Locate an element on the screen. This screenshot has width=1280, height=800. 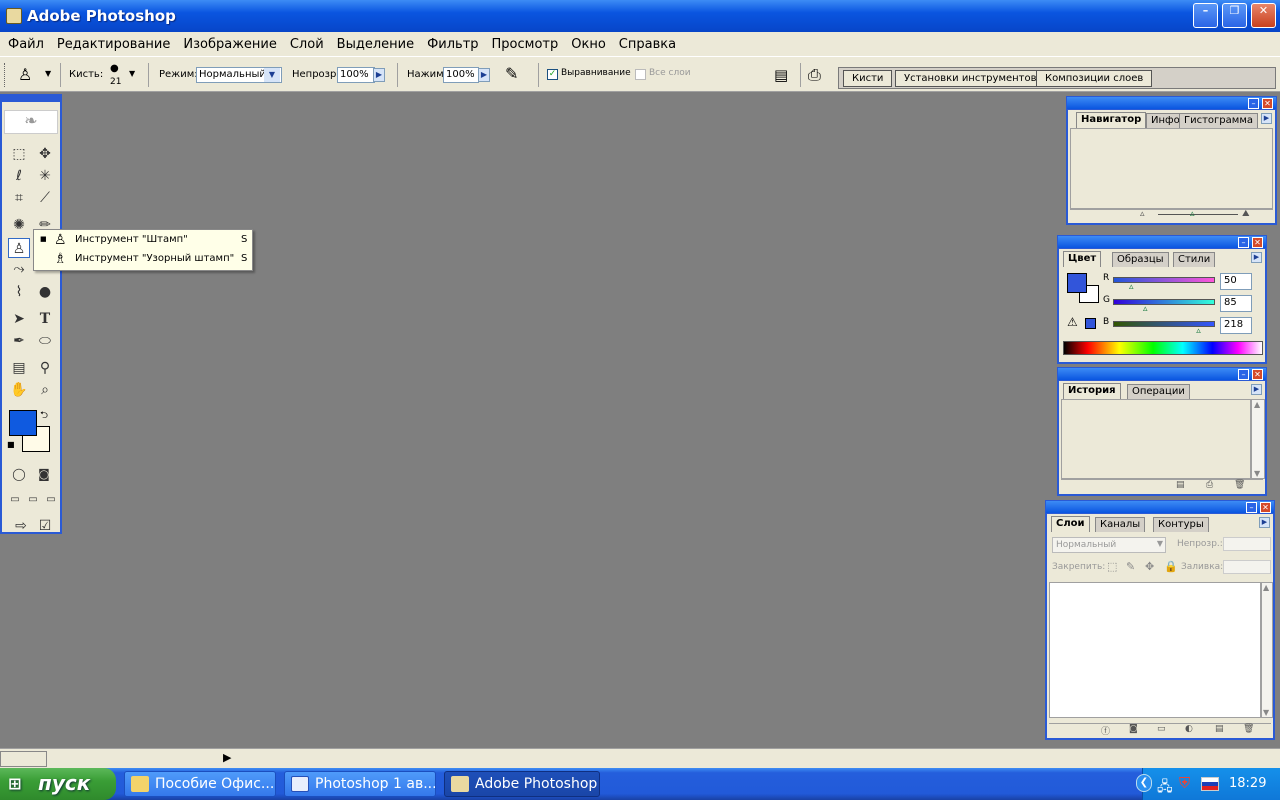
marquee-tool-icon: ⬚ is located at coordinates (19, 154).